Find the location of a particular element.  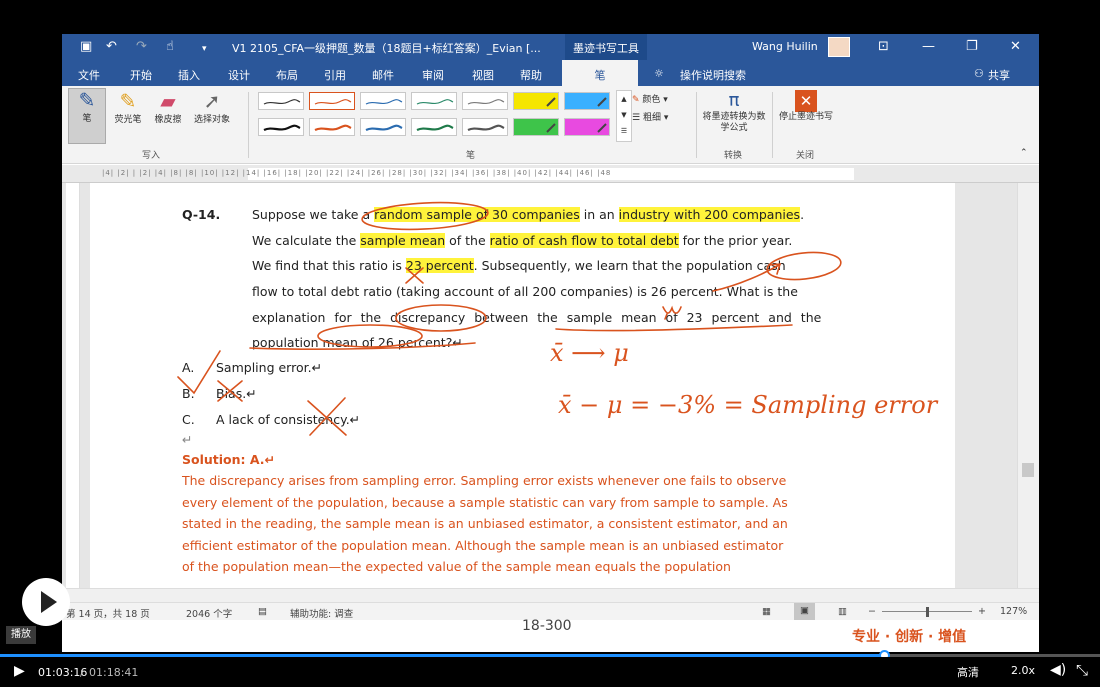

horizontal-scrollbar is located at coordinates (550, 595).